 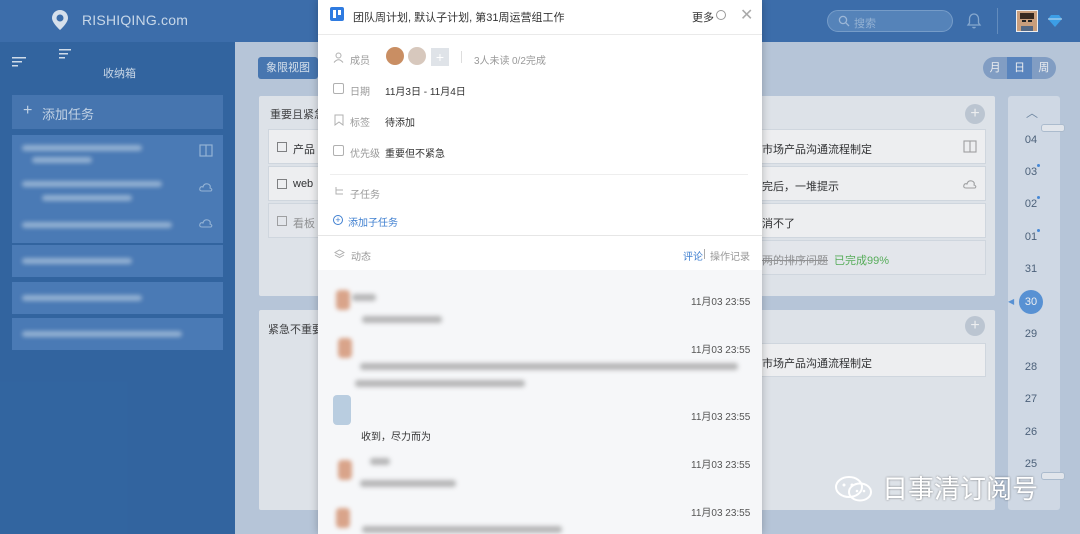 I want to click on date-value: 11月3日 - 11月4日, so click(x=425, y=90).